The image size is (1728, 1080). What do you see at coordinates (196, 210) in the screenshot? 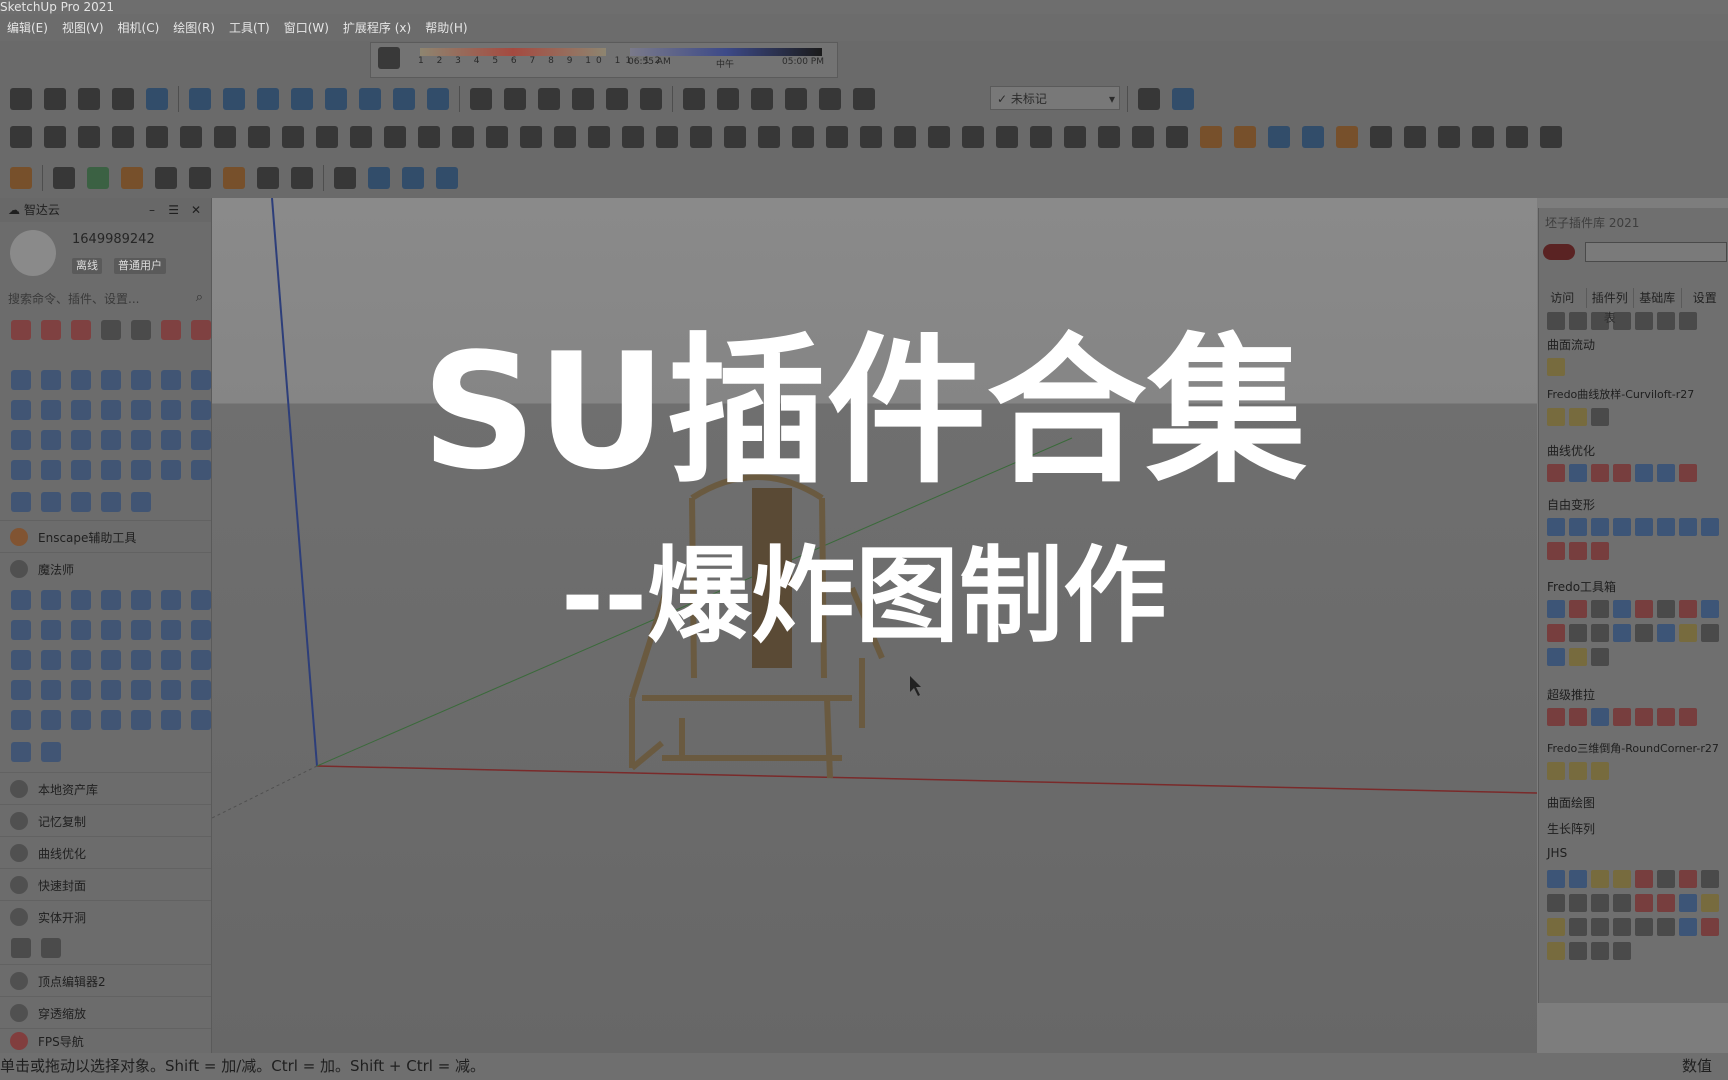
I see `close-icon: ✕` at bounding box center [196, 210].